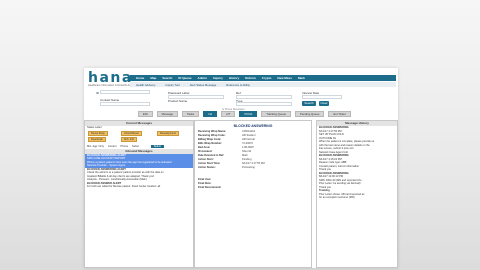 Image resolution: width=480 pixels, height=270 pixels. What do you see at coordinates (310, 114) in the screenshot?
I see `tab-pending-queue: Pending Queue` at bounding box center [310, 114].